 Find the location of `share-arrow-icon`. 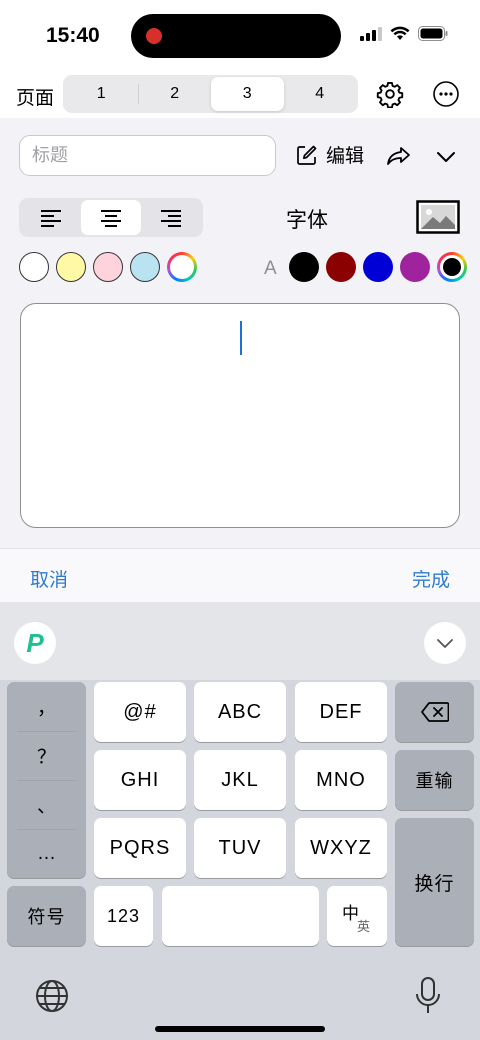

share-arrow-icon is located at coordinates (399, 156).